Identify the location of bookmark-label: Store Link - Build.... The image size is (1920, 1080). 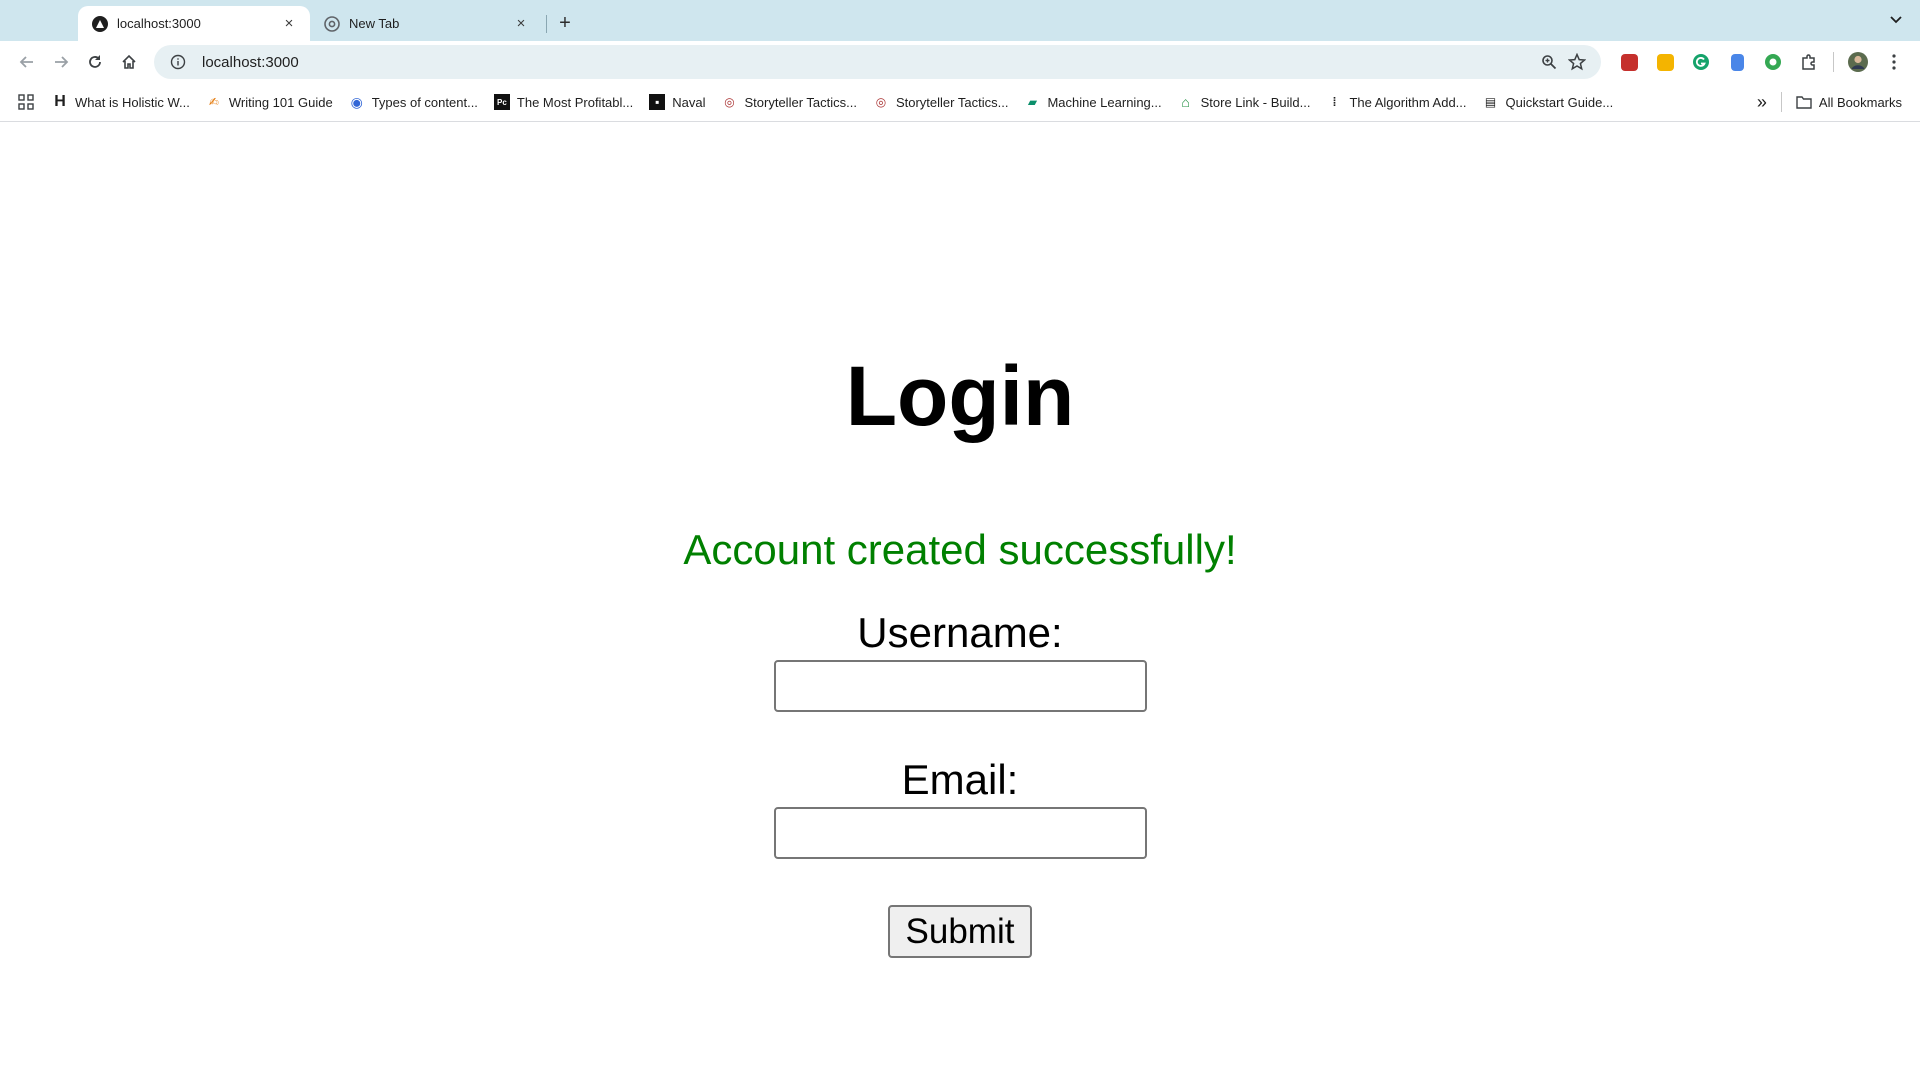
(1255, 102).